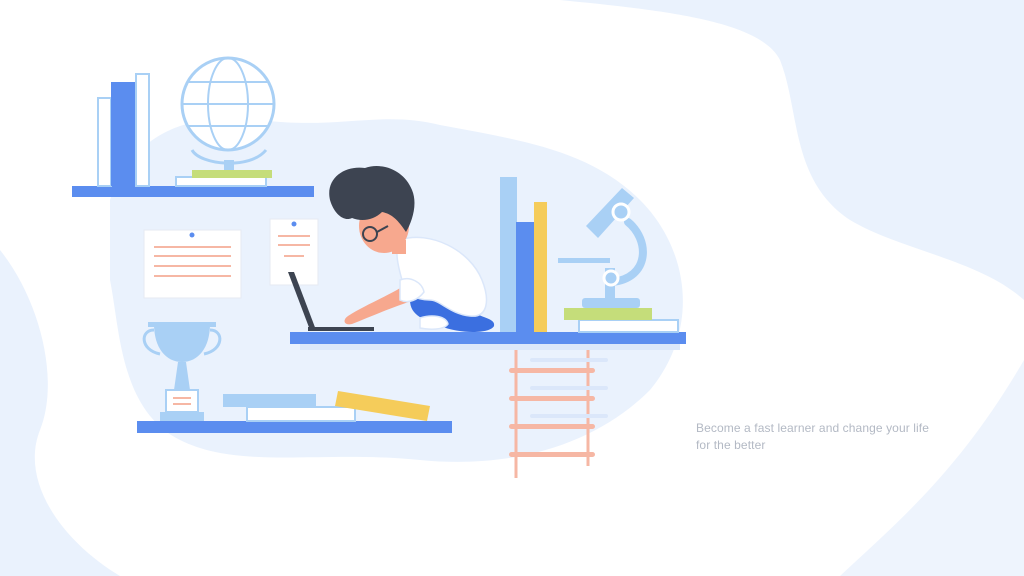  I want to click on book-outline-left, so click(104, 142).